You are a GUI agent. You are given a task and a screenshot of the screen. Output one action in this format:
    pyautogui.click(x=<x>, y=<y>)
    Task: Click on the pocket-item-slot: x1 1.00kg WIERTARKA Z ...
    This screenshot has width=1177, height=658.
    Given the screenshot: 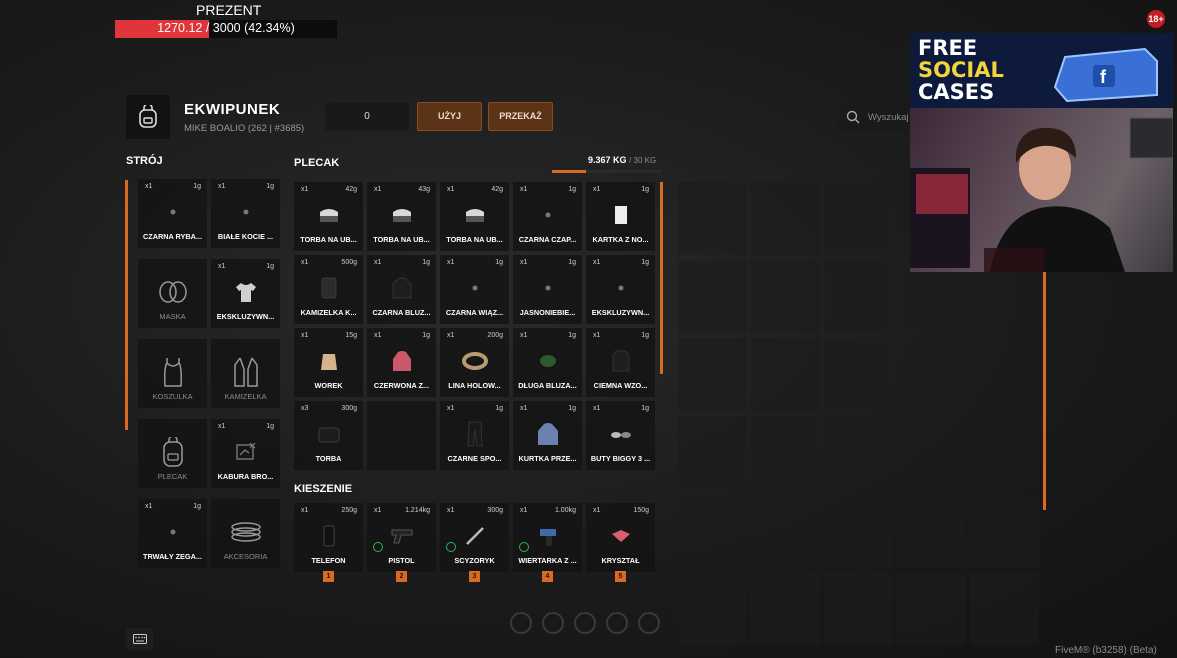 What is the action you would take?
    pyautogui.click(x=547, y=537)
    